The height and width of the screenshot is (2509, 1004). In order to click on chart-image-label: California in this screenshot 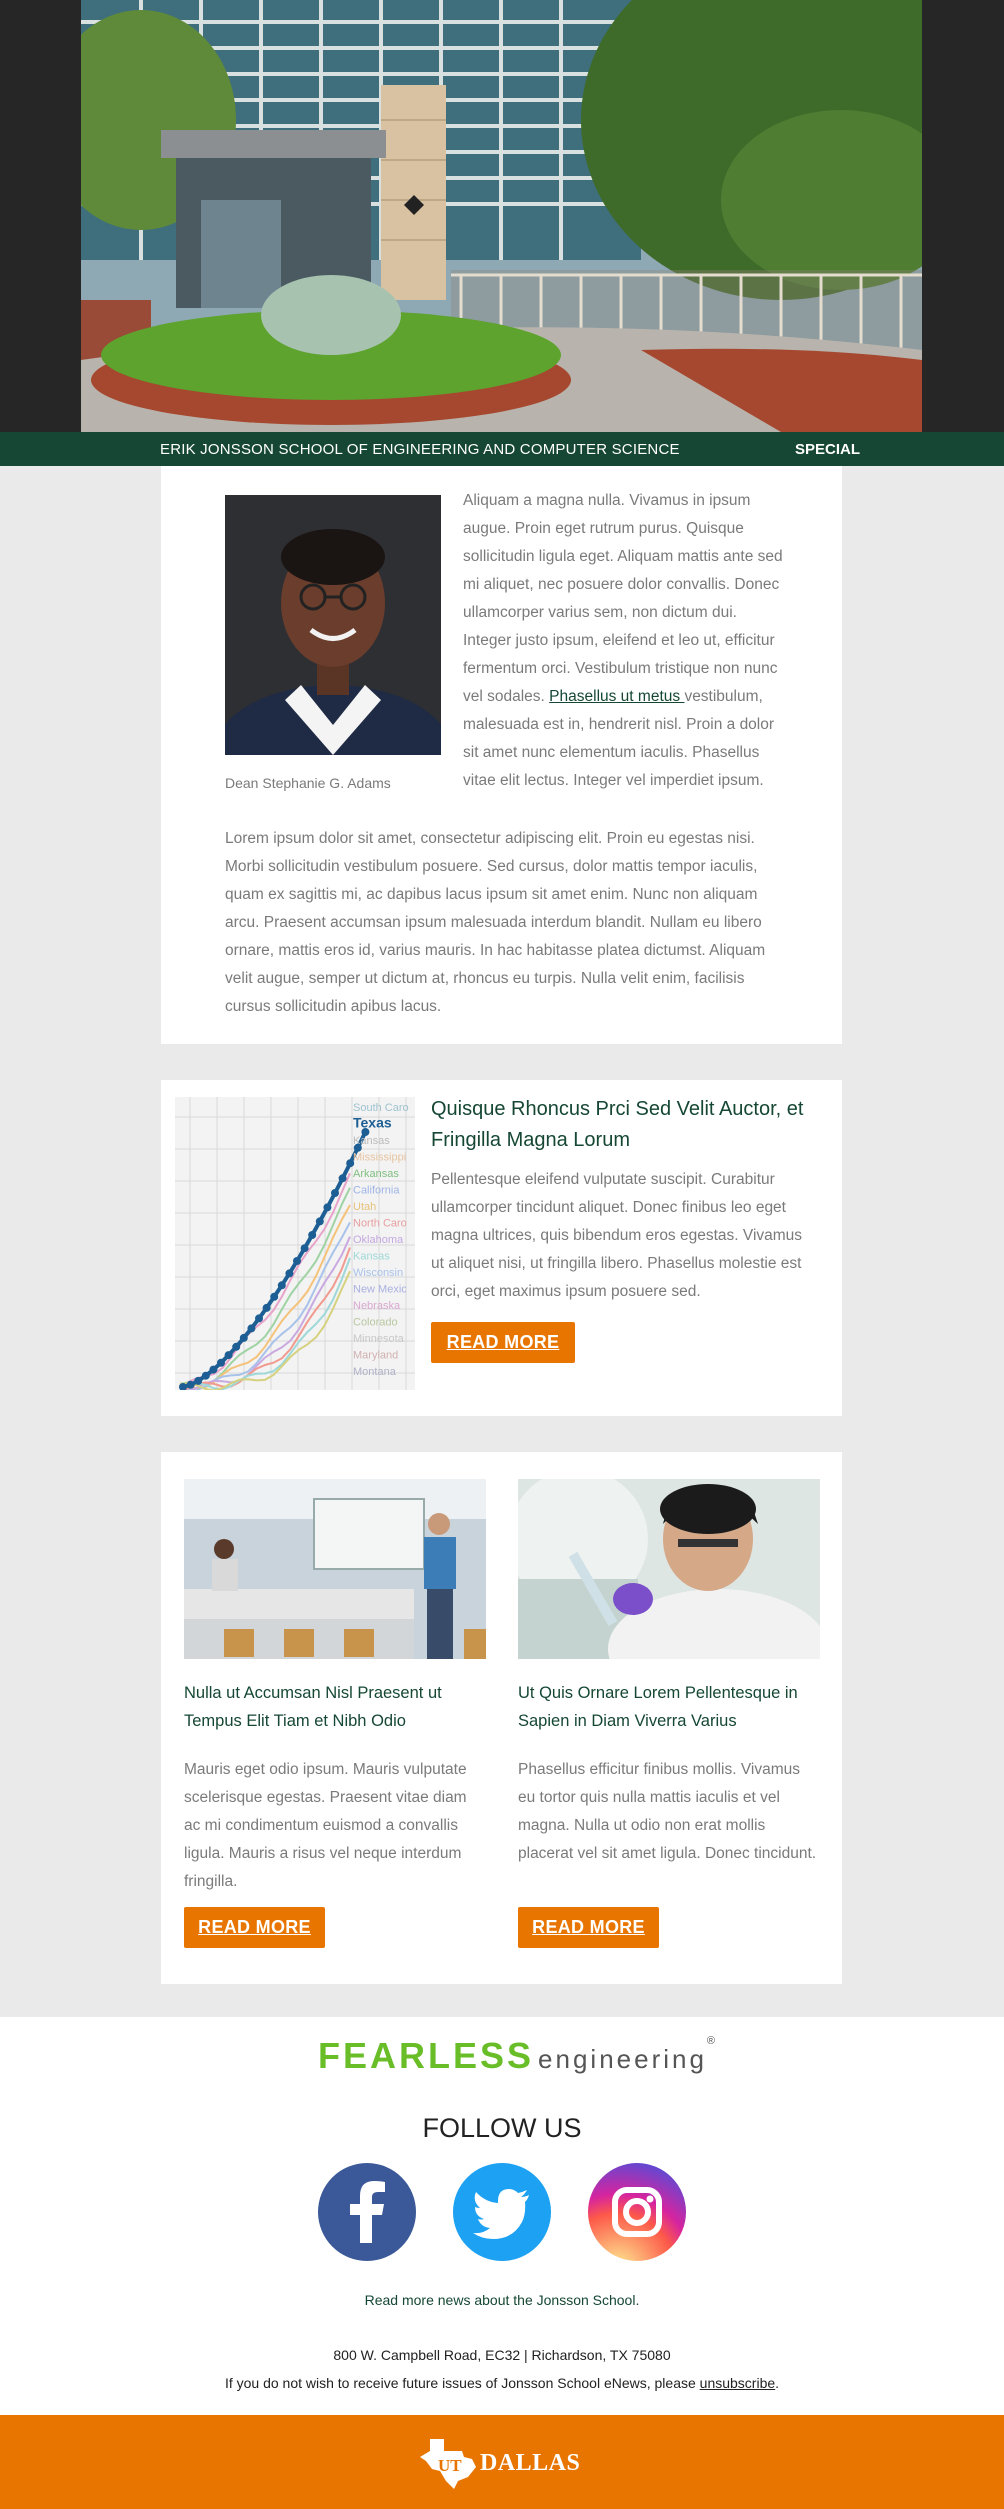, I will do `click(376, 1191)`.